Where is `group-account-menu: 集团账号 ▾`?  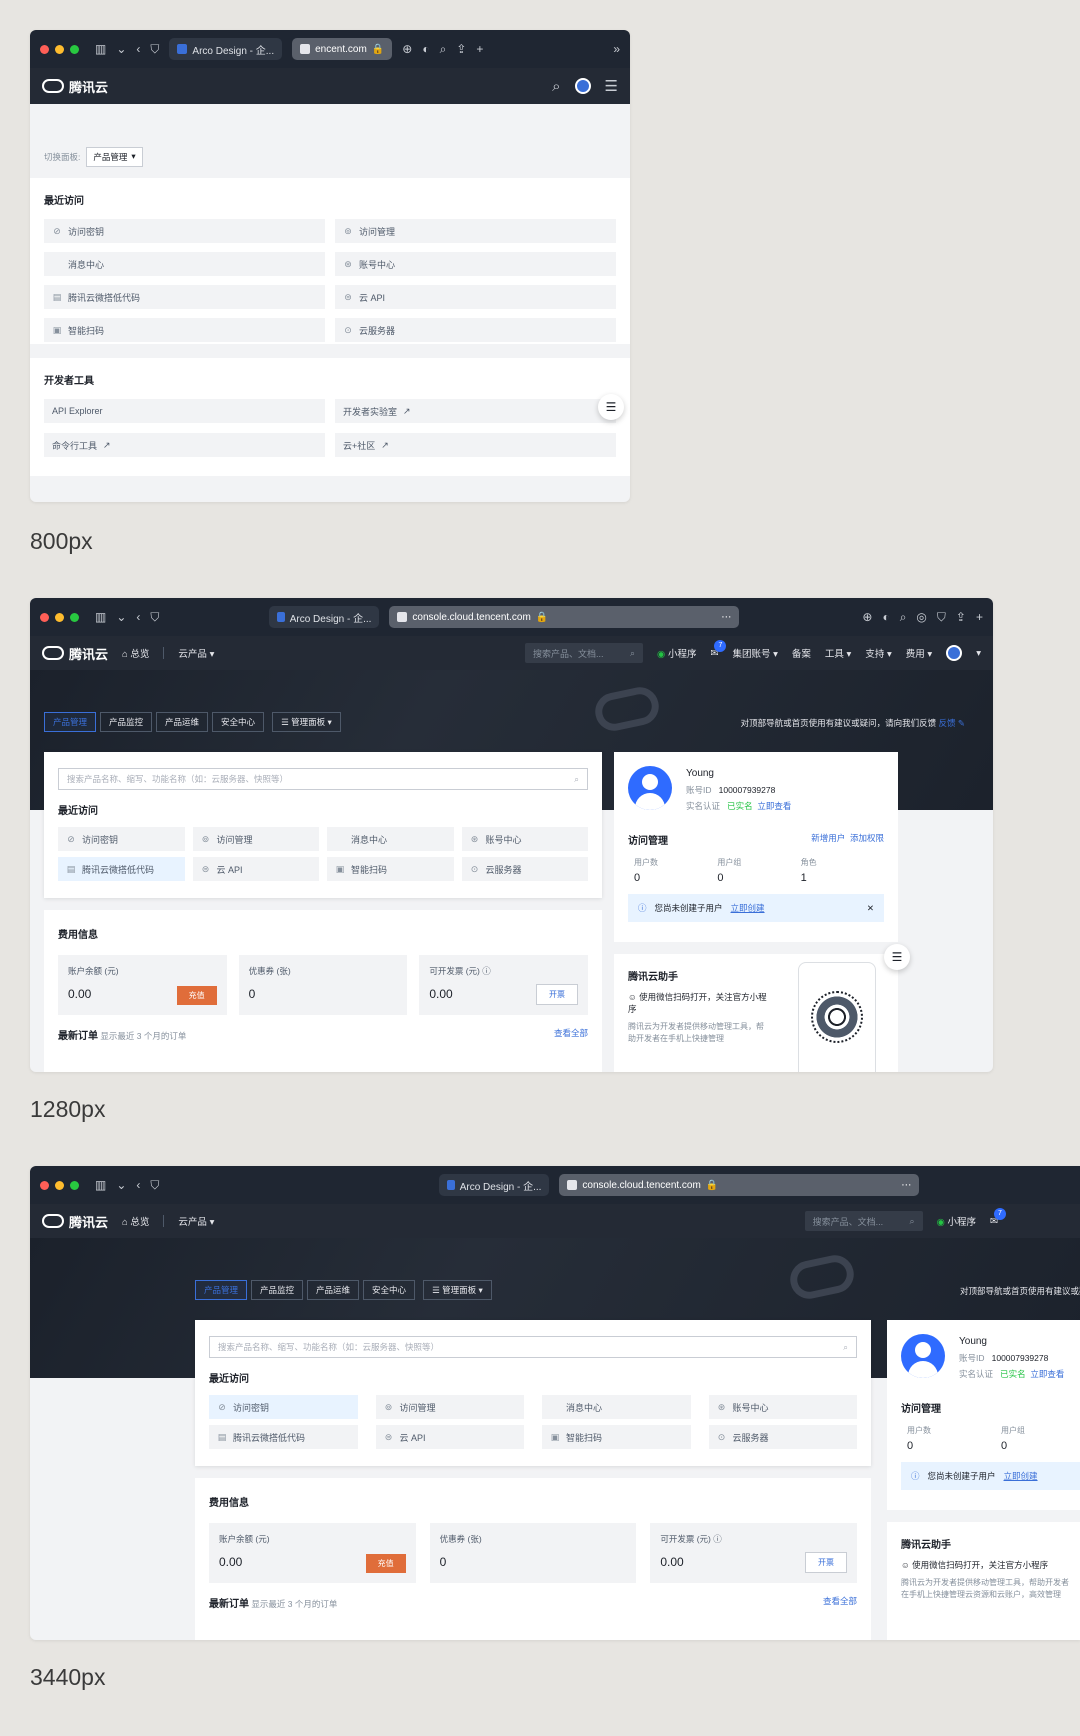 group-account-menu: 集团账号 ▾ is located at coordinates (754, 653).